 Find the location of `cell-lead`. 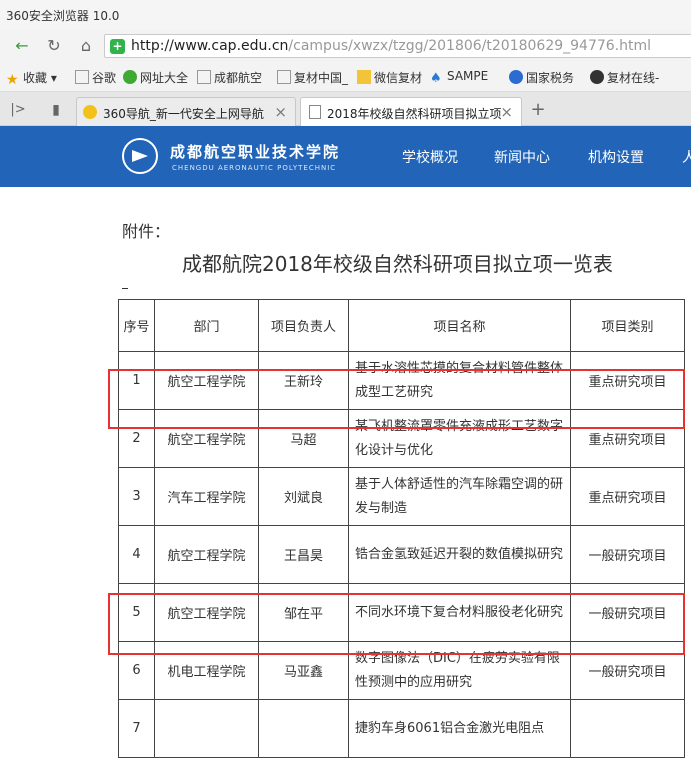

cell-lead is located at coordinates (303, 728).